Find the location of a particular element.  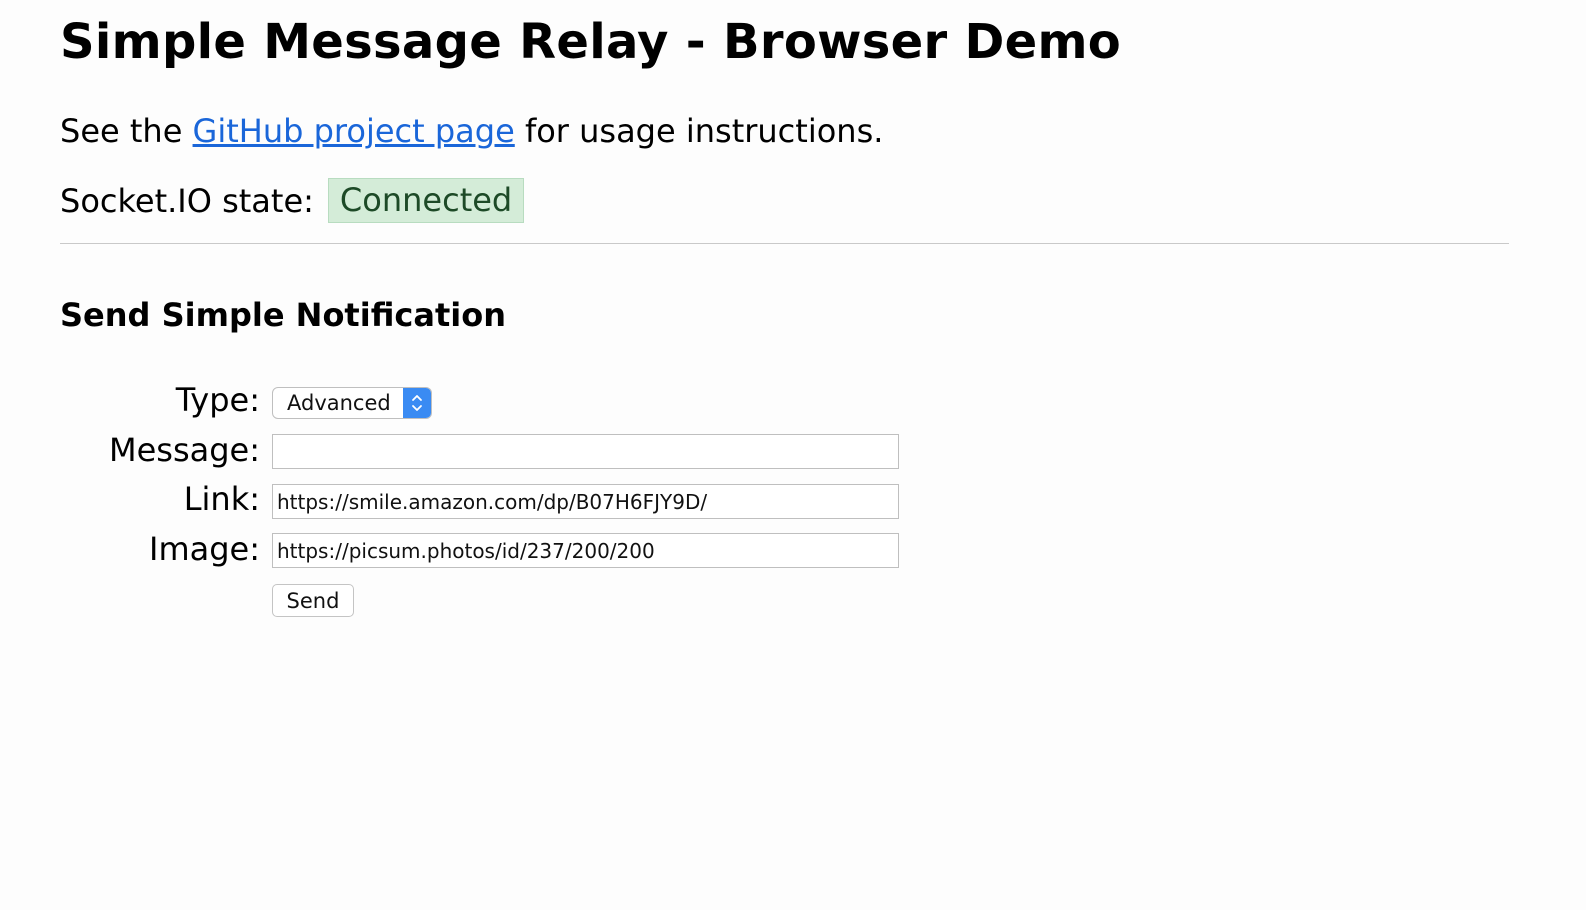

select-arrows-icon is located at coordinates (417, 403).